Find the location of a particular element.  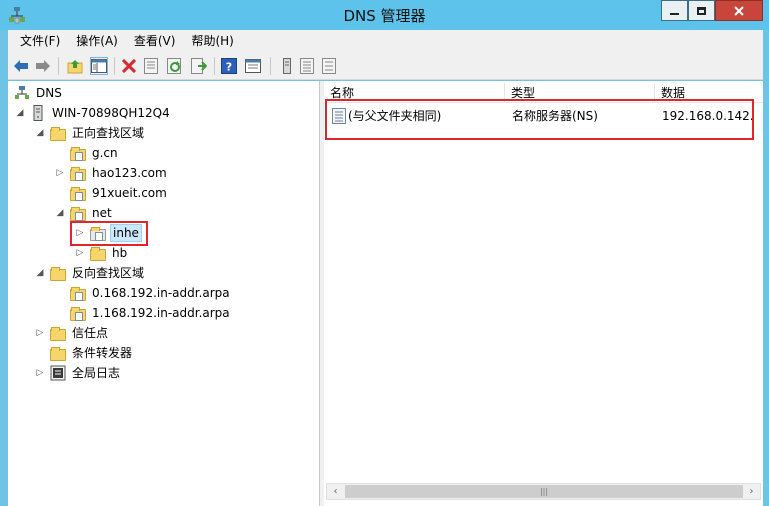

tree-node-global-logs: ▷ 全局日志 is located at coordinates (78, 373).